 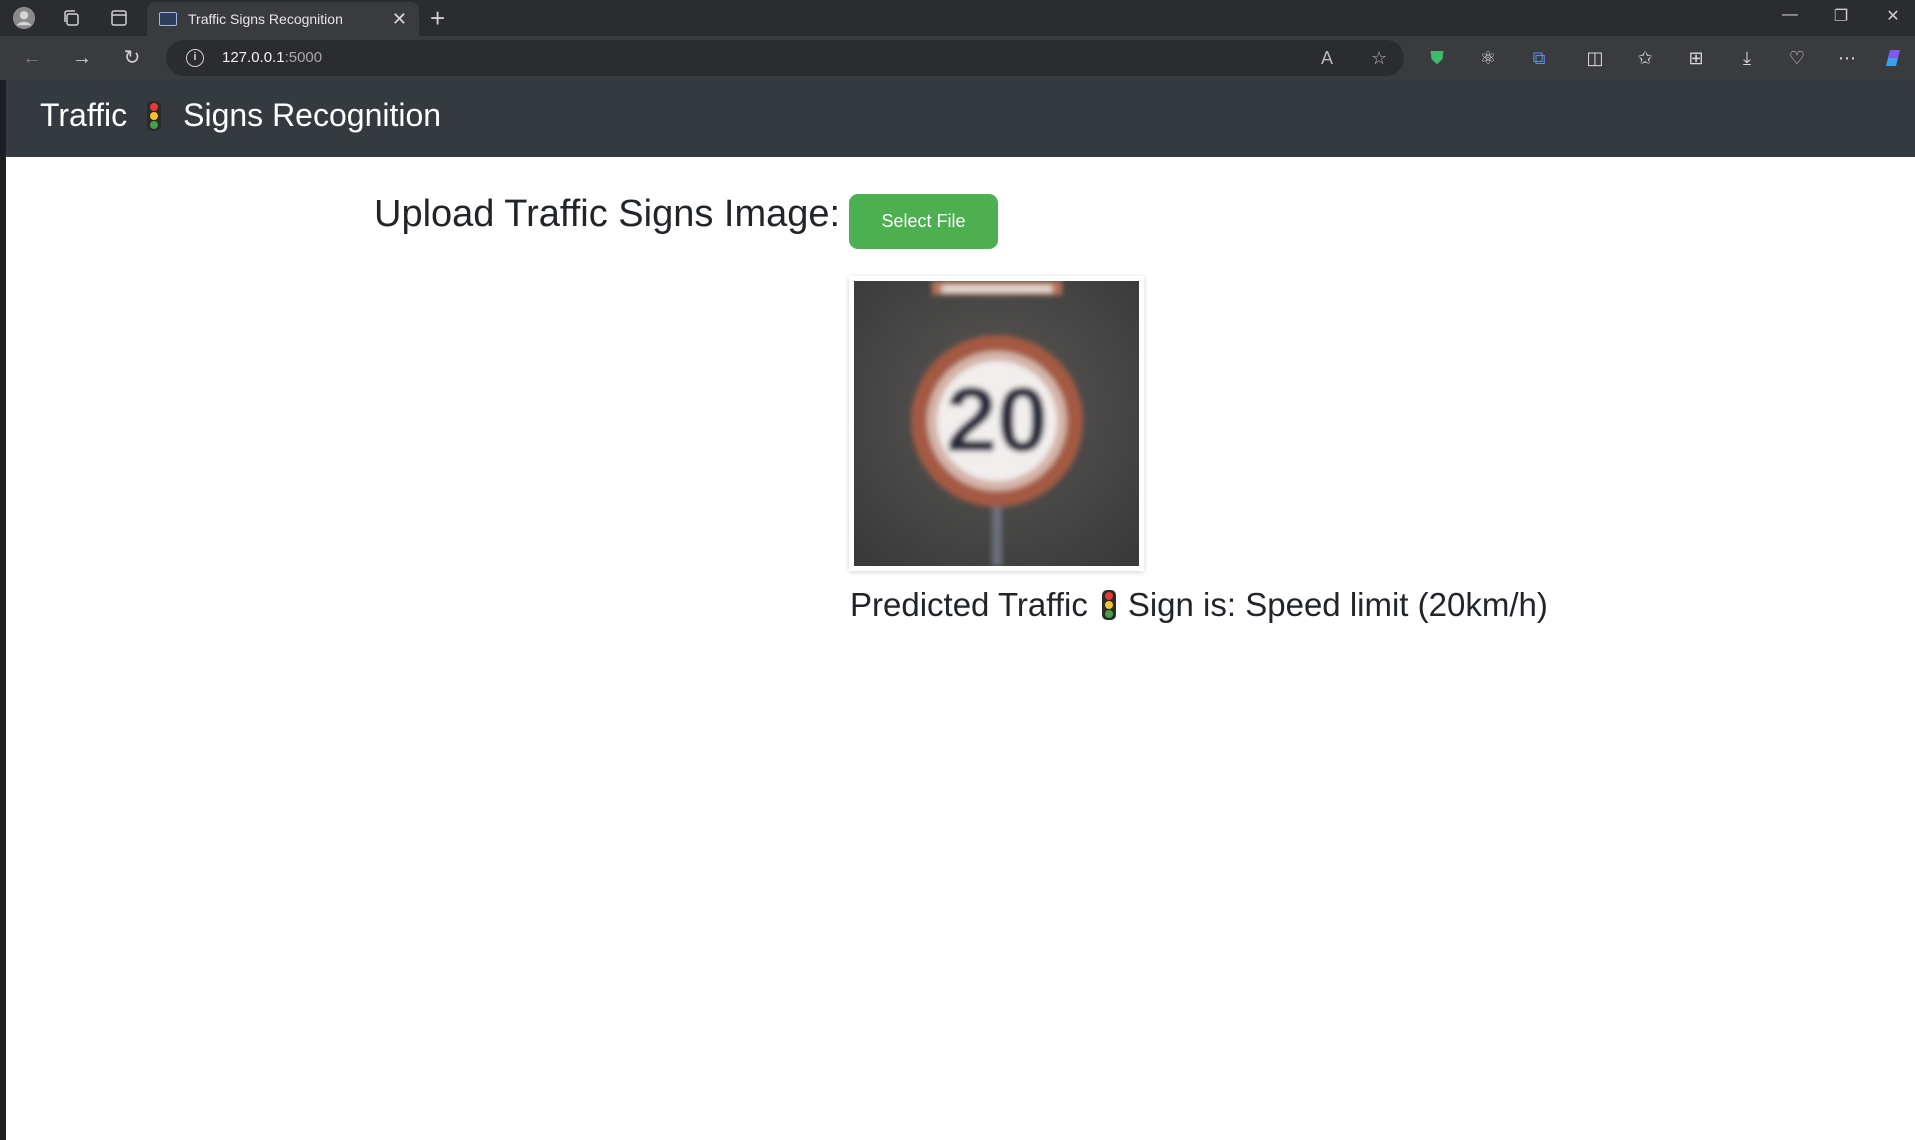 I want to click on select-file-button: Select File, so click(x=923, y=221).